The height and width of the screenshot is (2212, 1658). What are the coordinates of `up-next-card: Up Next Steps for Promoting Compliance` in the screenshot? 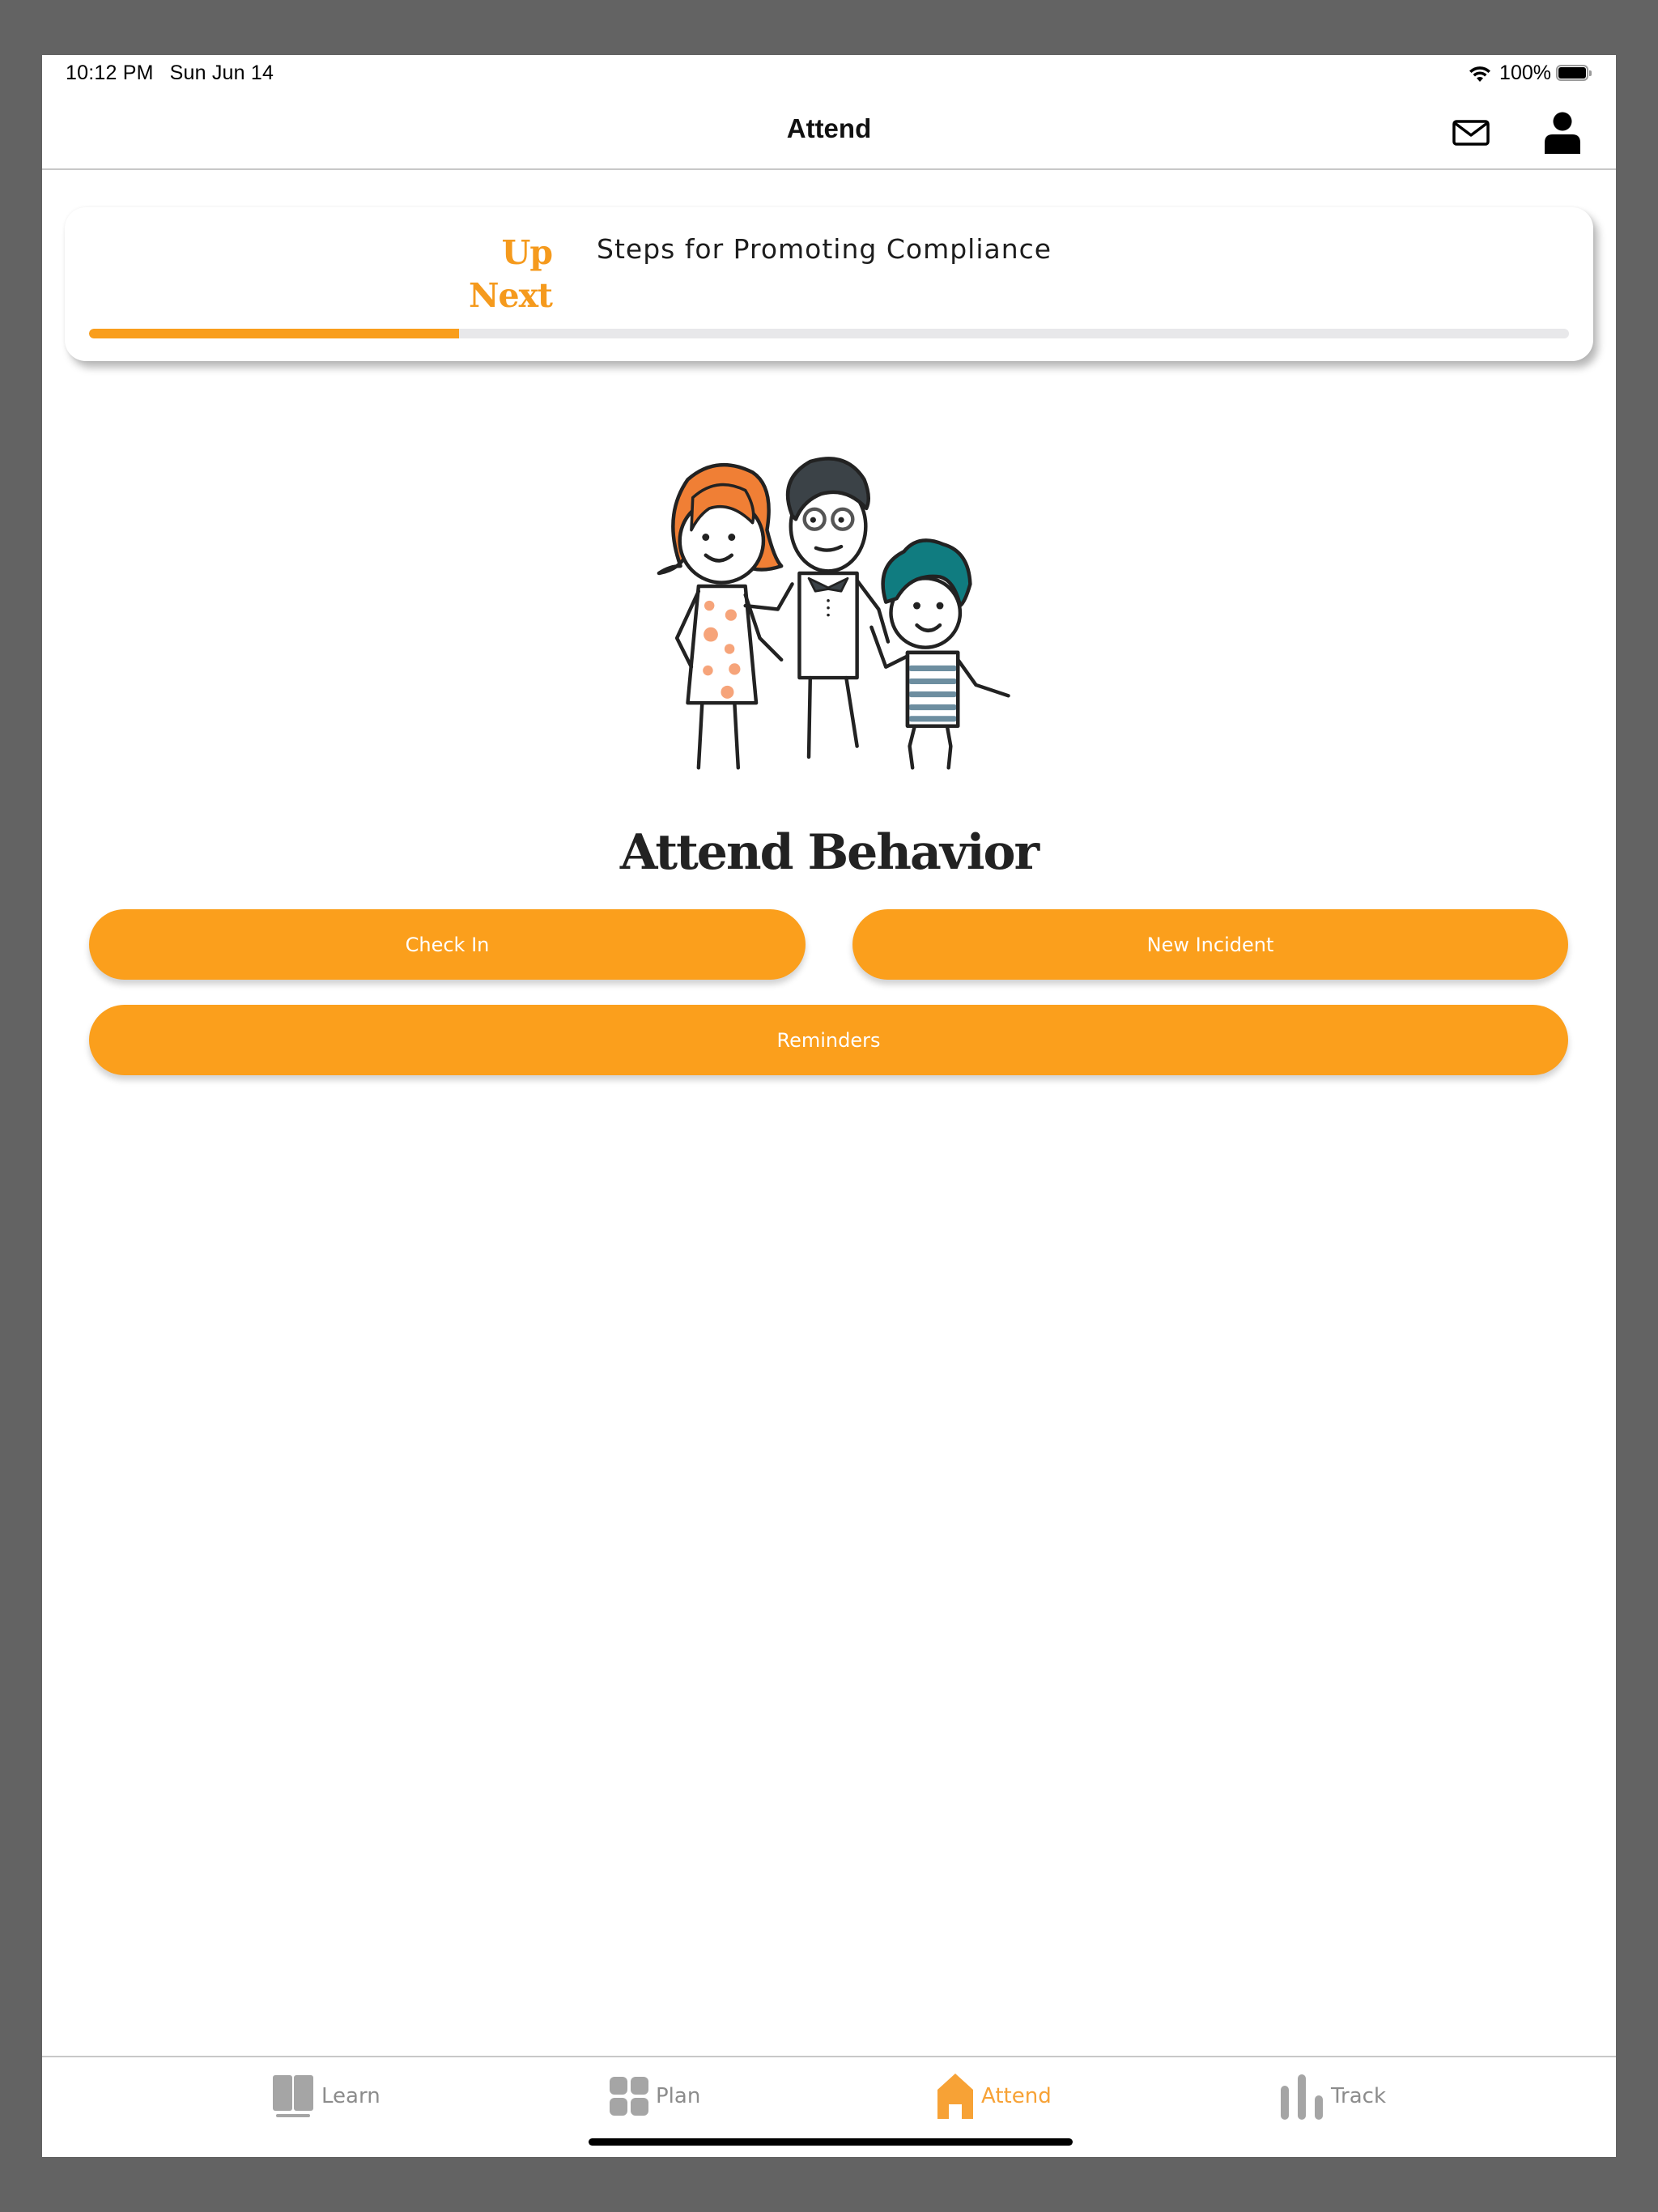 It's located at (829, 284).